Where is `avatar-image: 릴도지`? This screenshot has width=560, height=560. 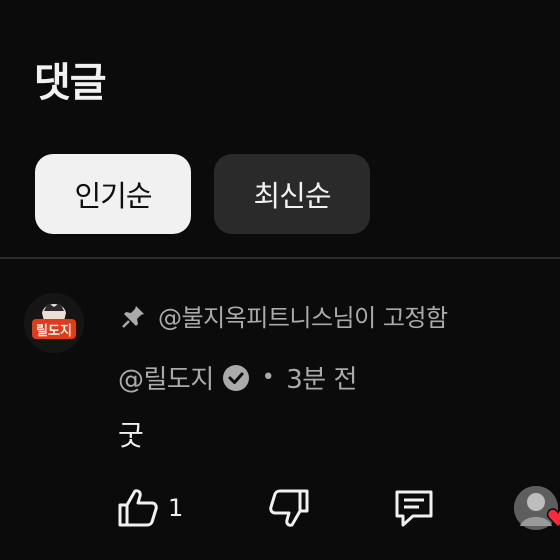 avatar-image: 릴도지 is located at coordinates (54, 323).